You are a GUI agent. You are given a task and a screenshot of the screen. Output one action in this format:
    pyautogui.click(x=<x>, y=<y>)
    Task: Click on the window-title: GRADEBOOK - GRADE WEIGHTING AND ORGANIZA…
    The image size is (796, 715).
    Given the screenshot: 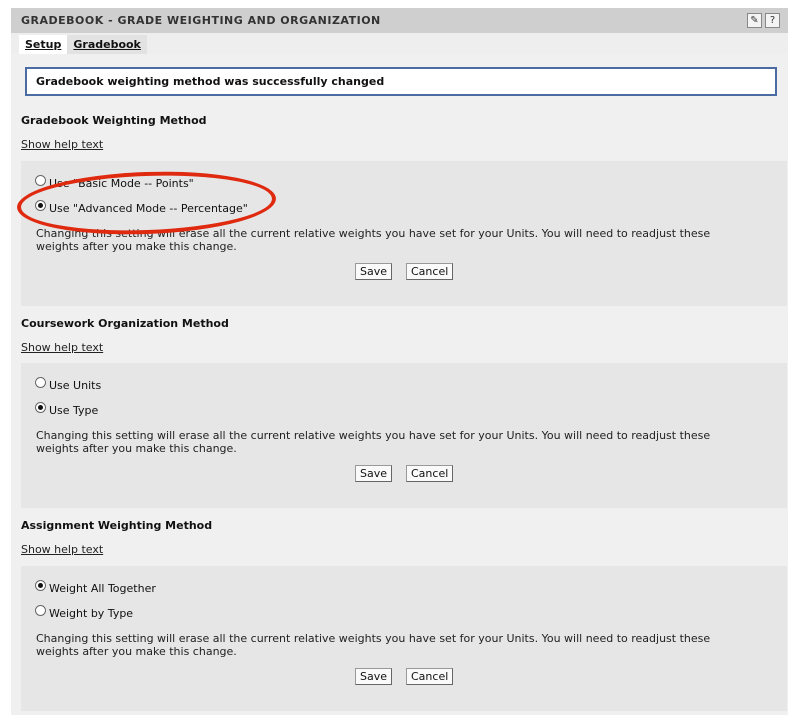 What is the action you would take?
    pyautogui.click(x=201, y=20)
    